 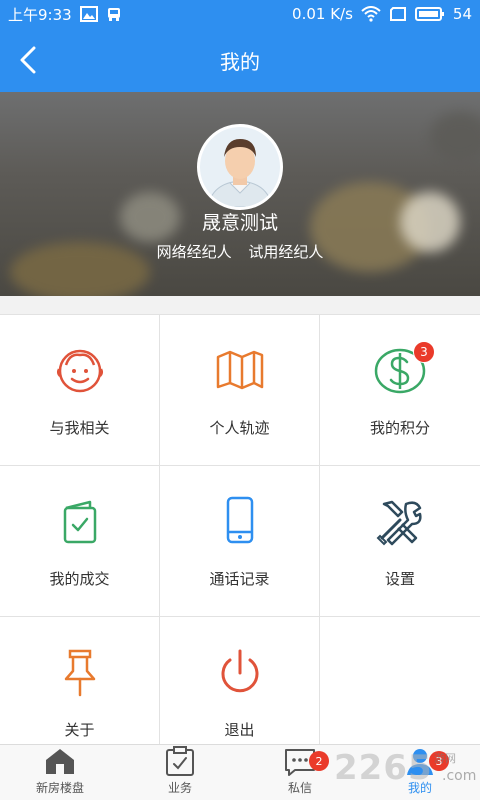 I want to click on pin-icon, so click(x=79, y=673).